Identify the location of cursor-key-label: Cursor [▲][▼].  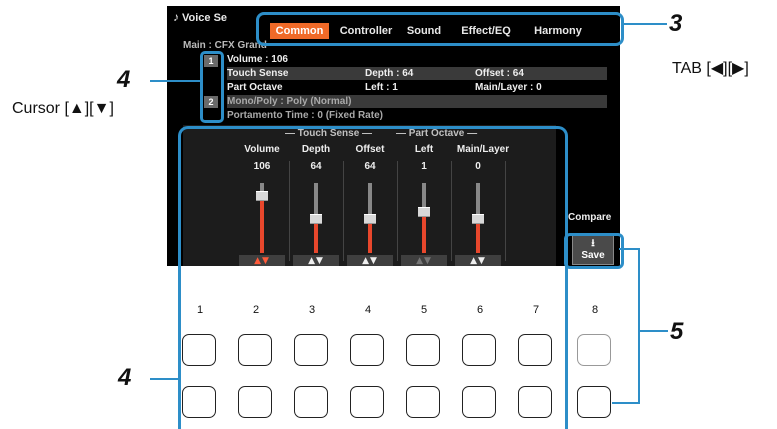
(63, 108).